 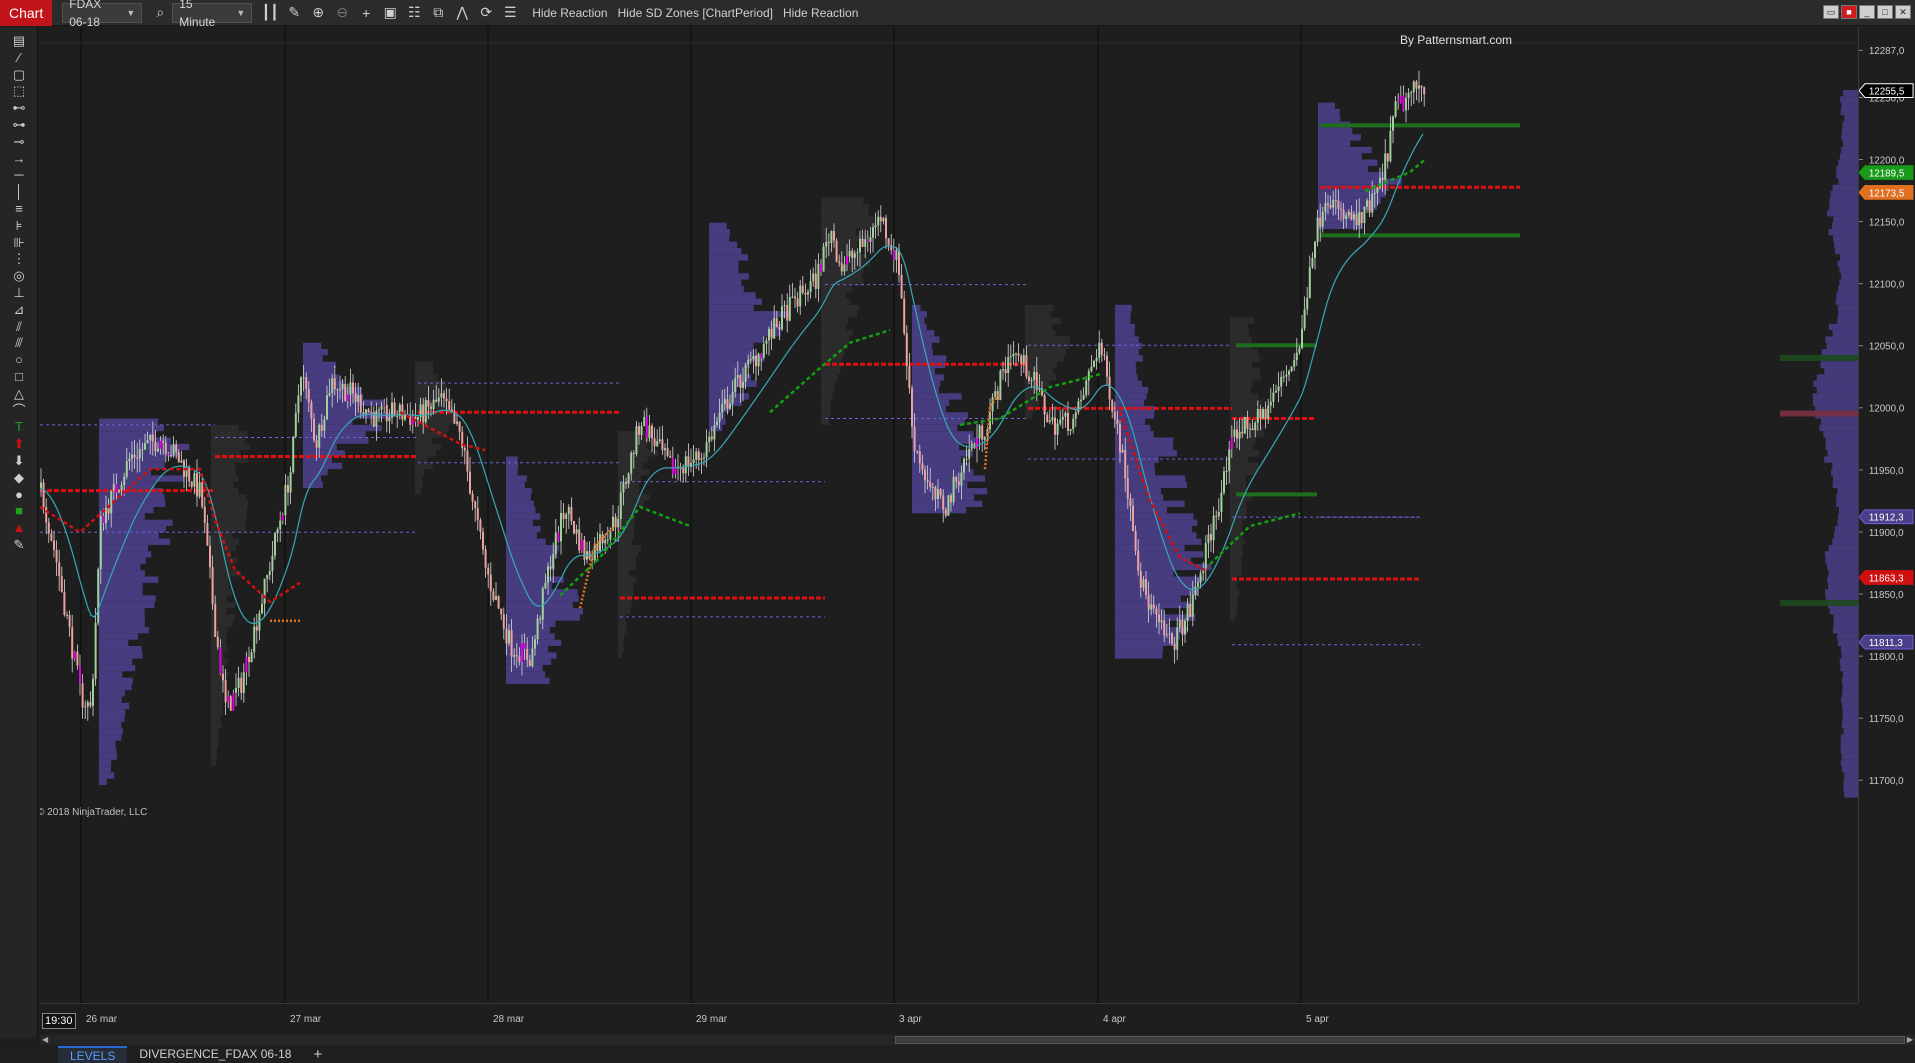 I want to click on arrow-line-icon: →, so click(x=19, y=159).